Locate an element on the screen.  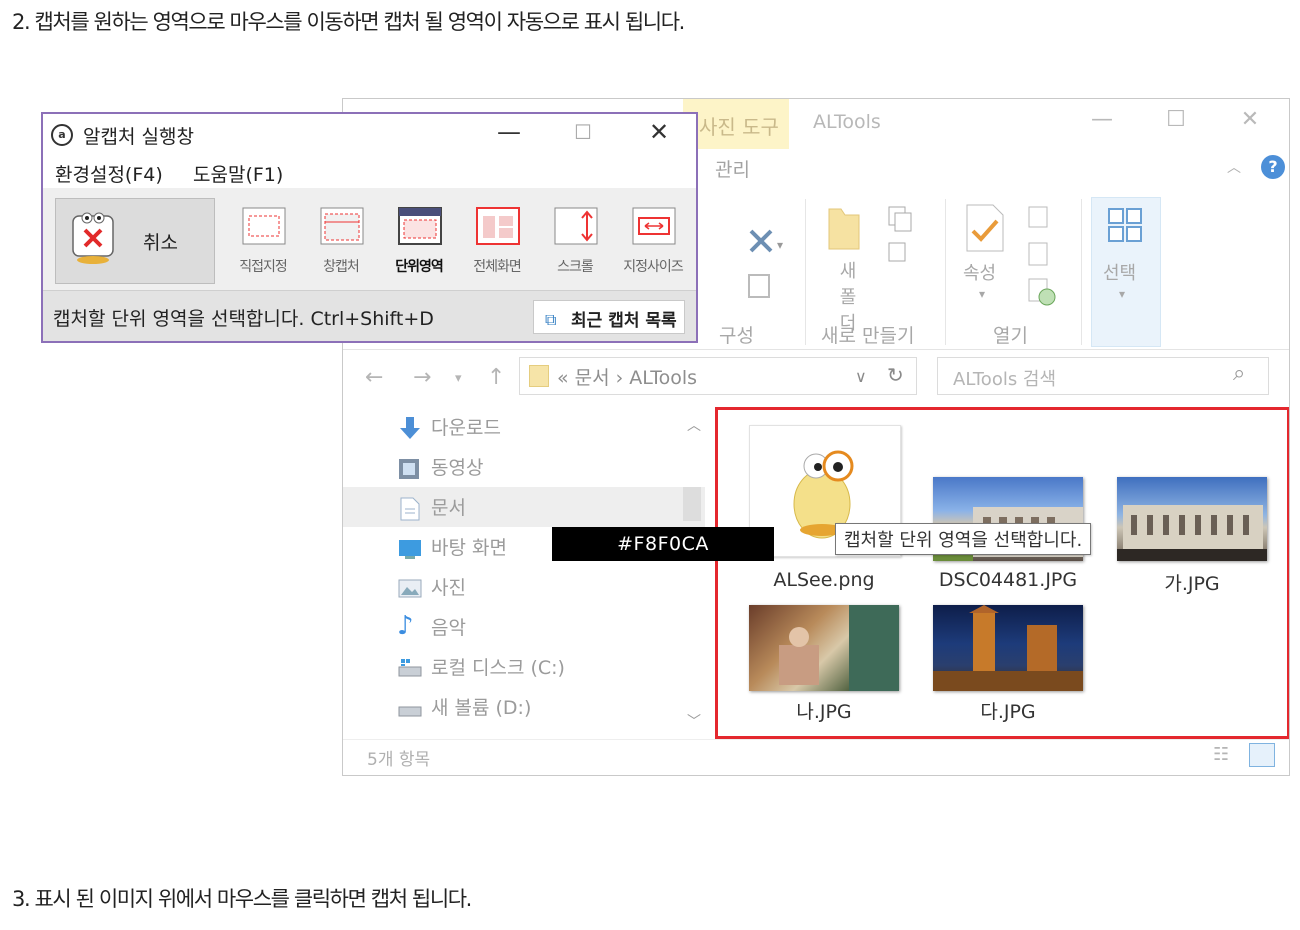
nav-item-music: 음악 is located at coordinates (448, 626).